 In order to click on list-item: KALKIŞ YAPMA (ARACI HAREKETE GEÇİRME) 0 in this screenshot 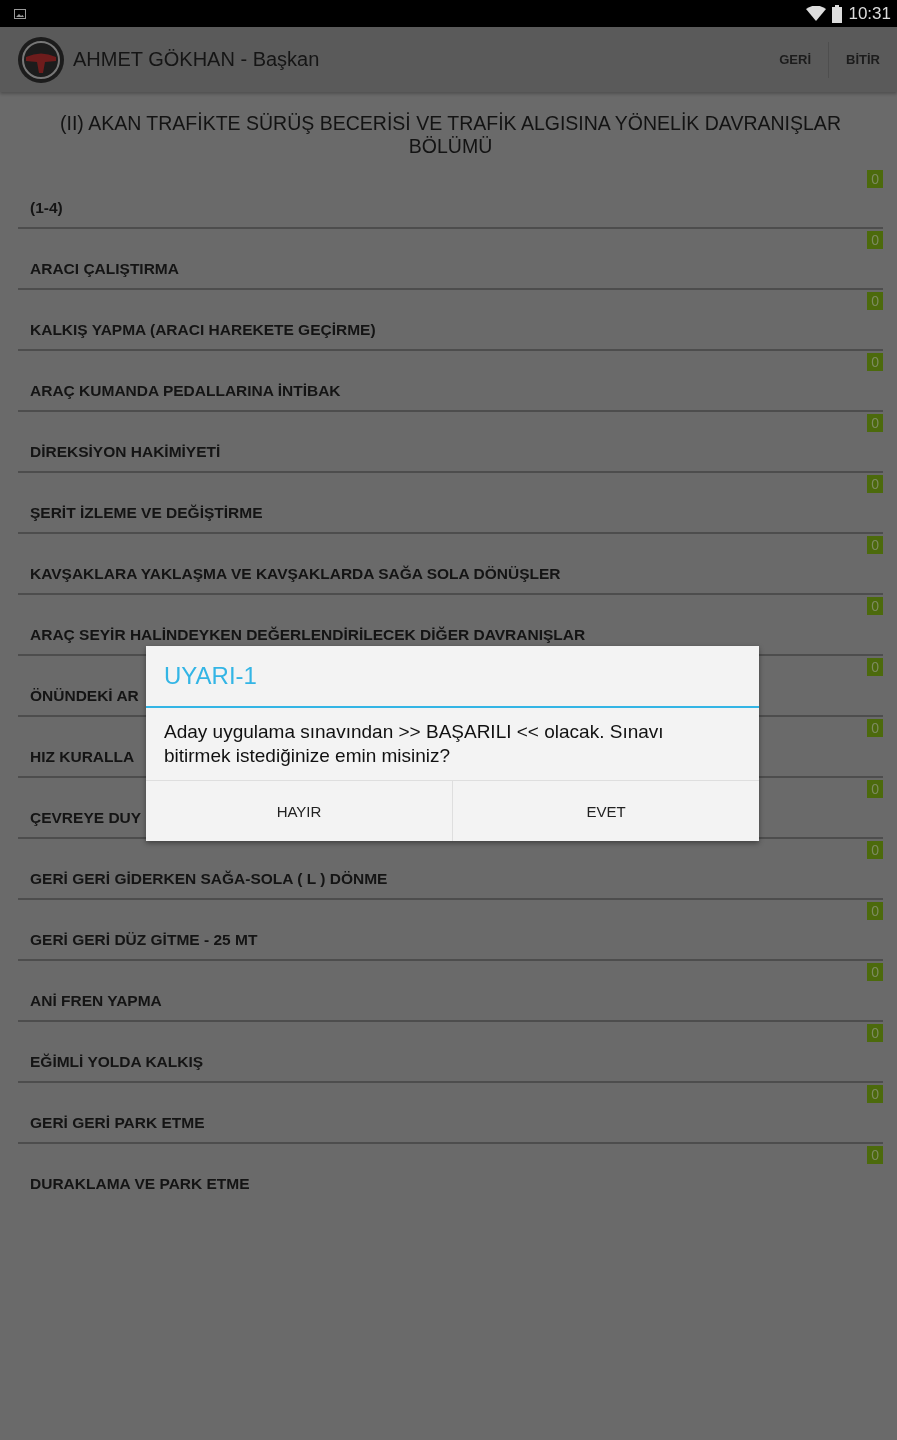, I will do `click(450, 320)`.